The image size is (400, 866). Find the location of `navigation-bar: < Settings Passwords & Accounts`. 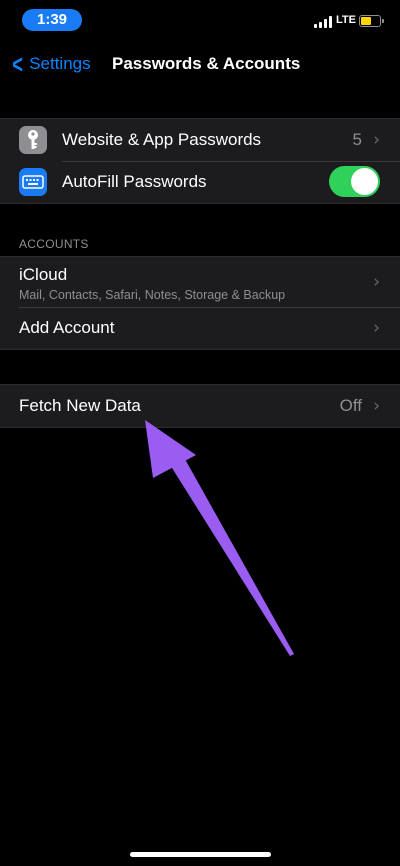

navigation-bar: < Settings Passwords & Accounts is located at coordinates (200, 64).